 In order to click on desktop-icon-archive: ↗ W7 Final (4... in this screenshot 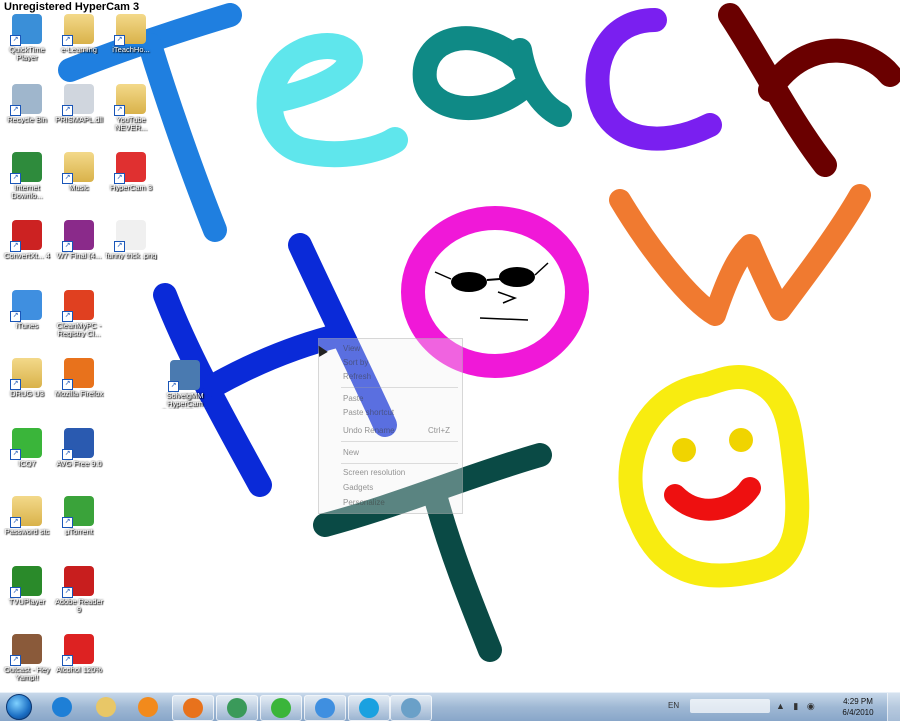, I will do `click(79, 240)`.